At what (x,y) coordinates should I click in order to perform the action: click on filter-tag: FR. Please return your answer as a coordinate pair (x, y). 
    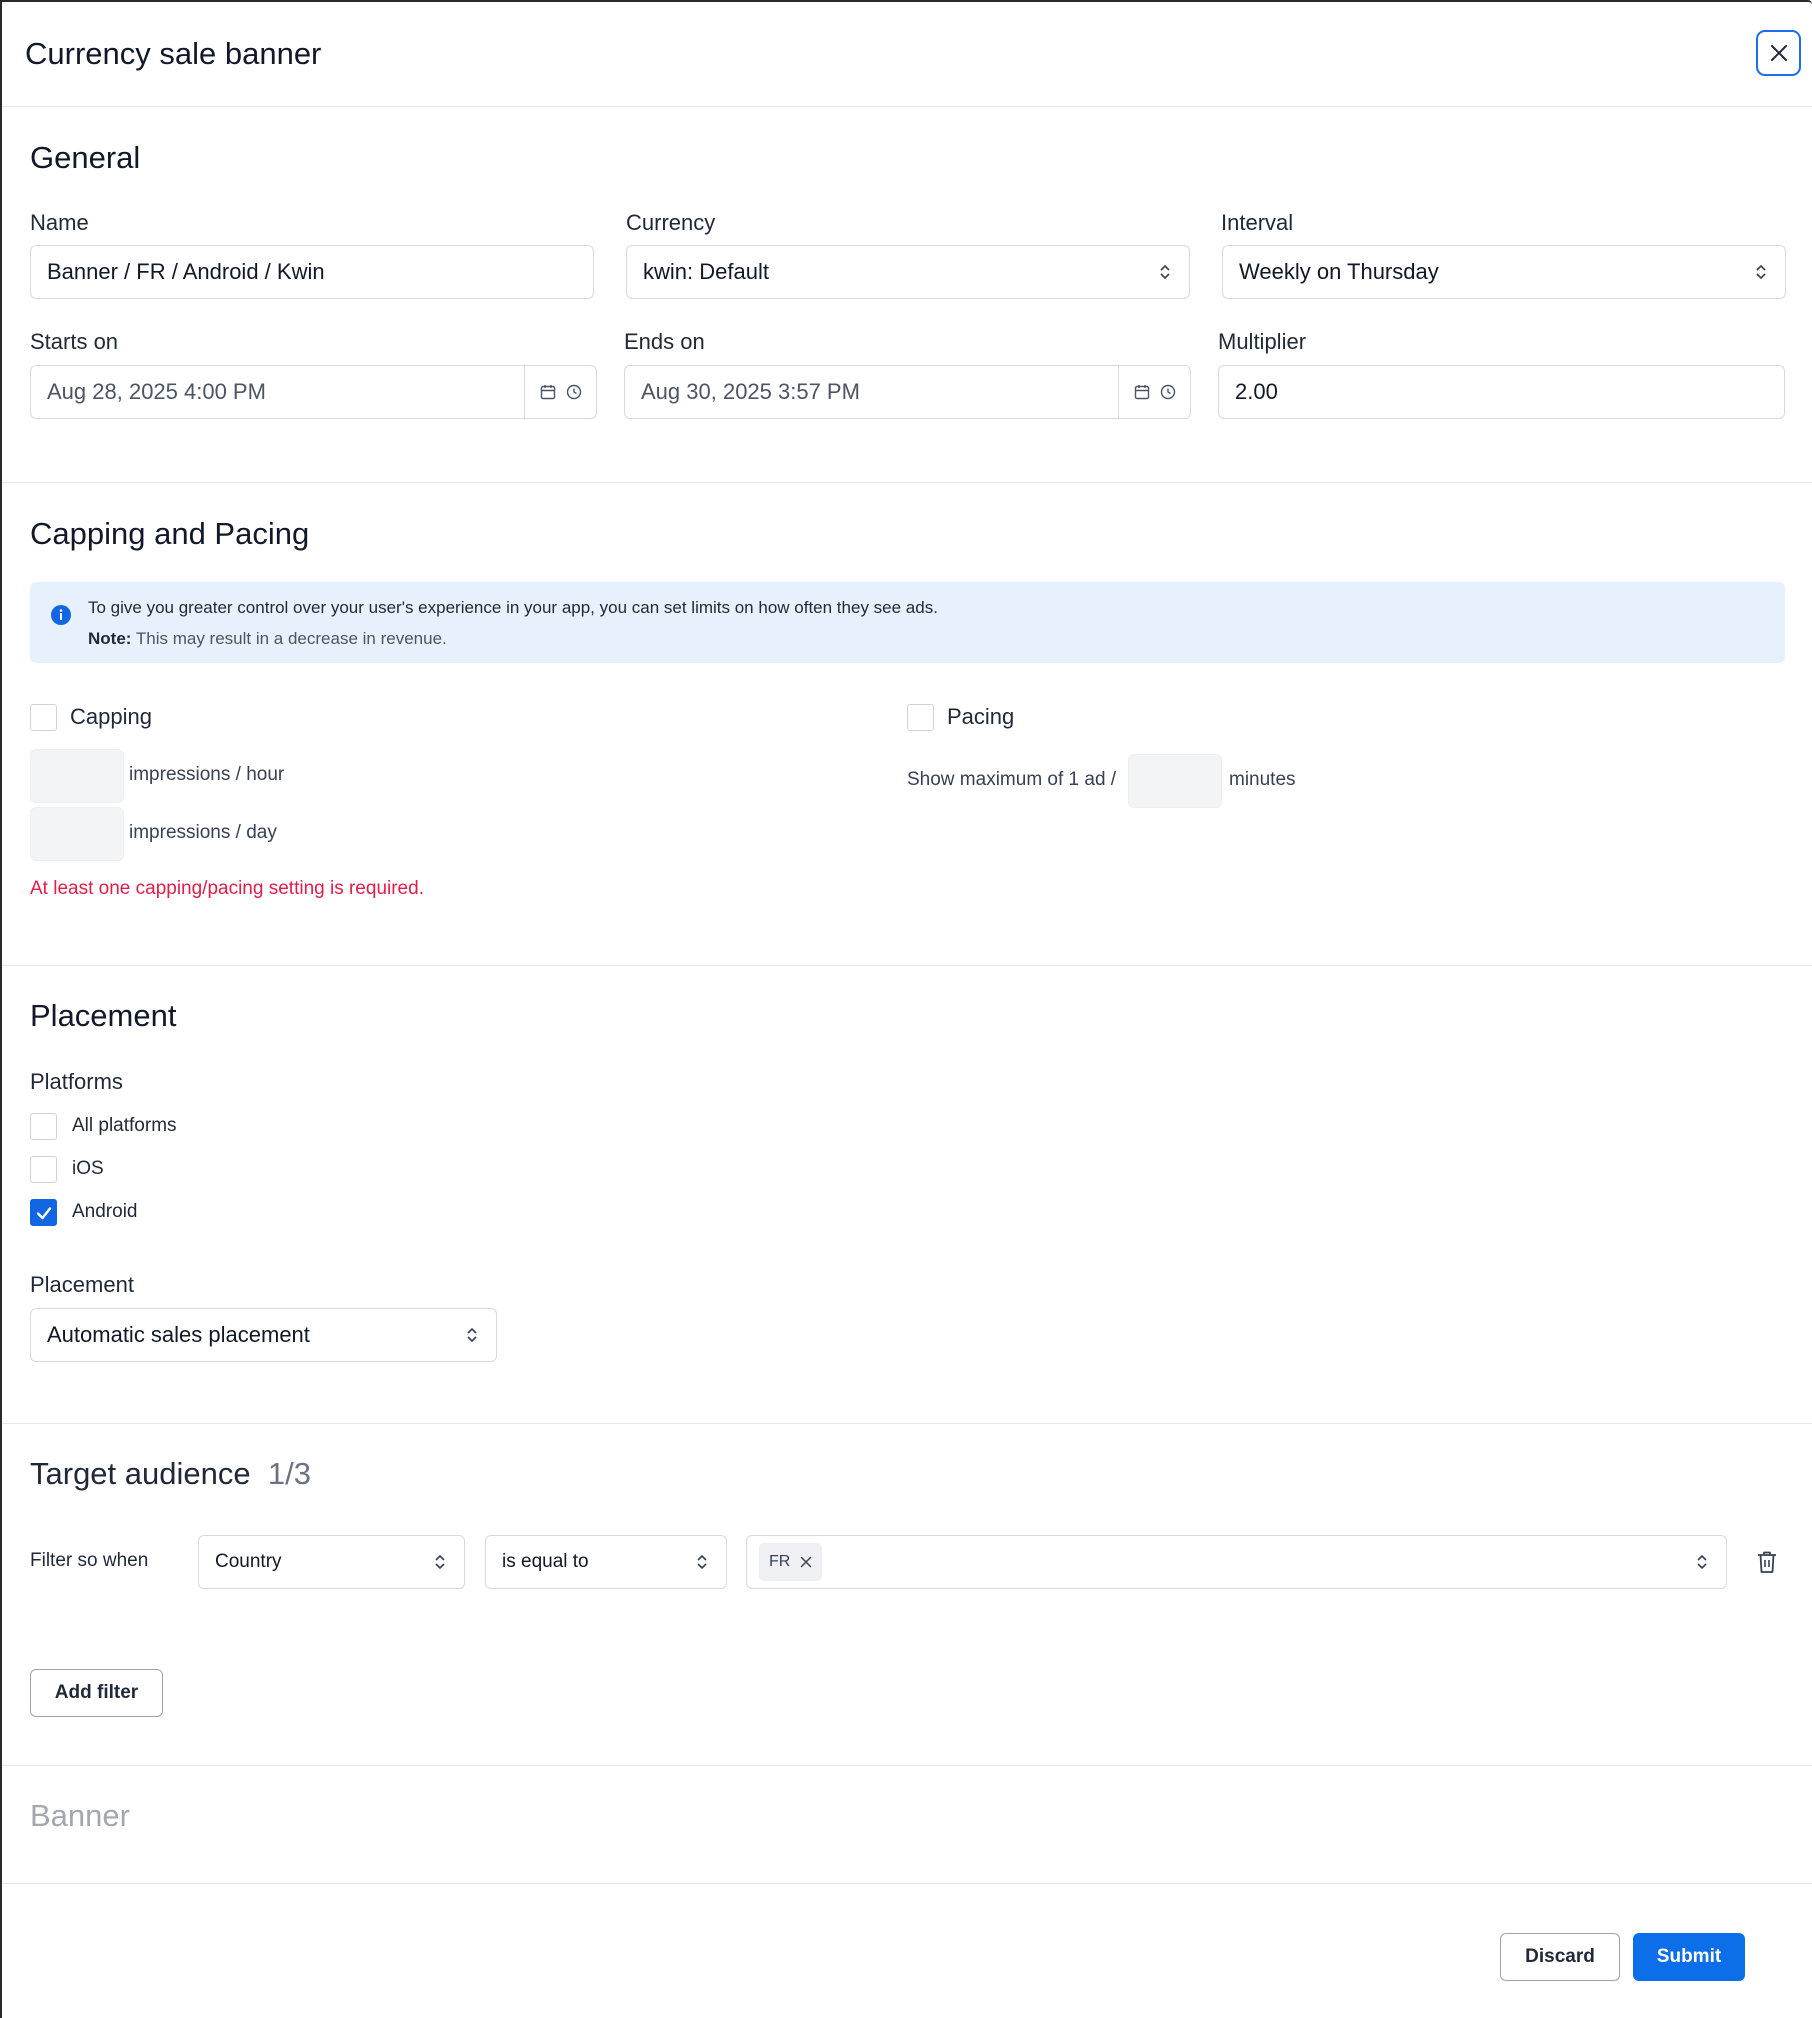
    Looking at the image, I should click on (791, 1562).